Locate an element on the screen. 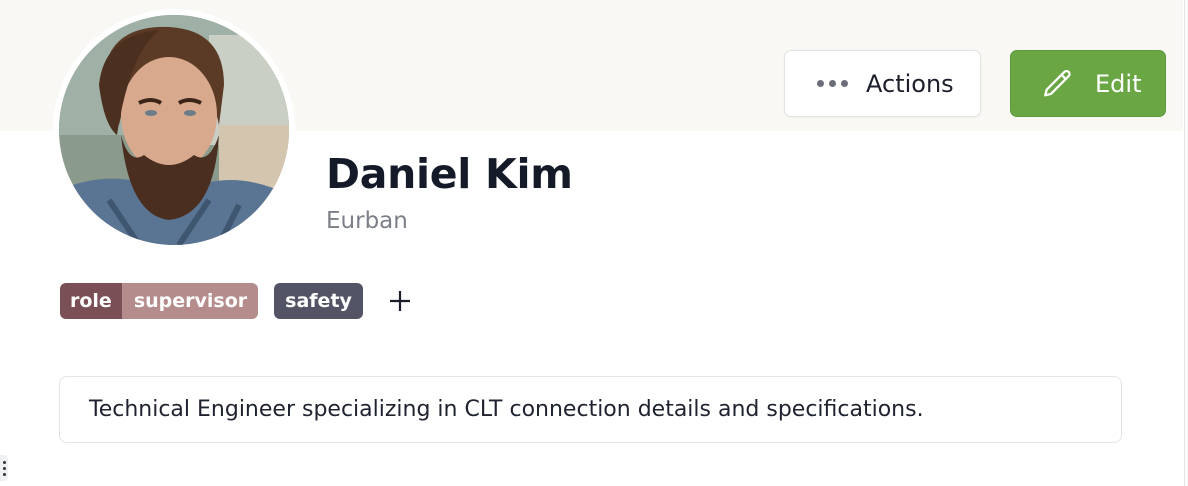  avatar-photo is located at coordinates (174, 130).